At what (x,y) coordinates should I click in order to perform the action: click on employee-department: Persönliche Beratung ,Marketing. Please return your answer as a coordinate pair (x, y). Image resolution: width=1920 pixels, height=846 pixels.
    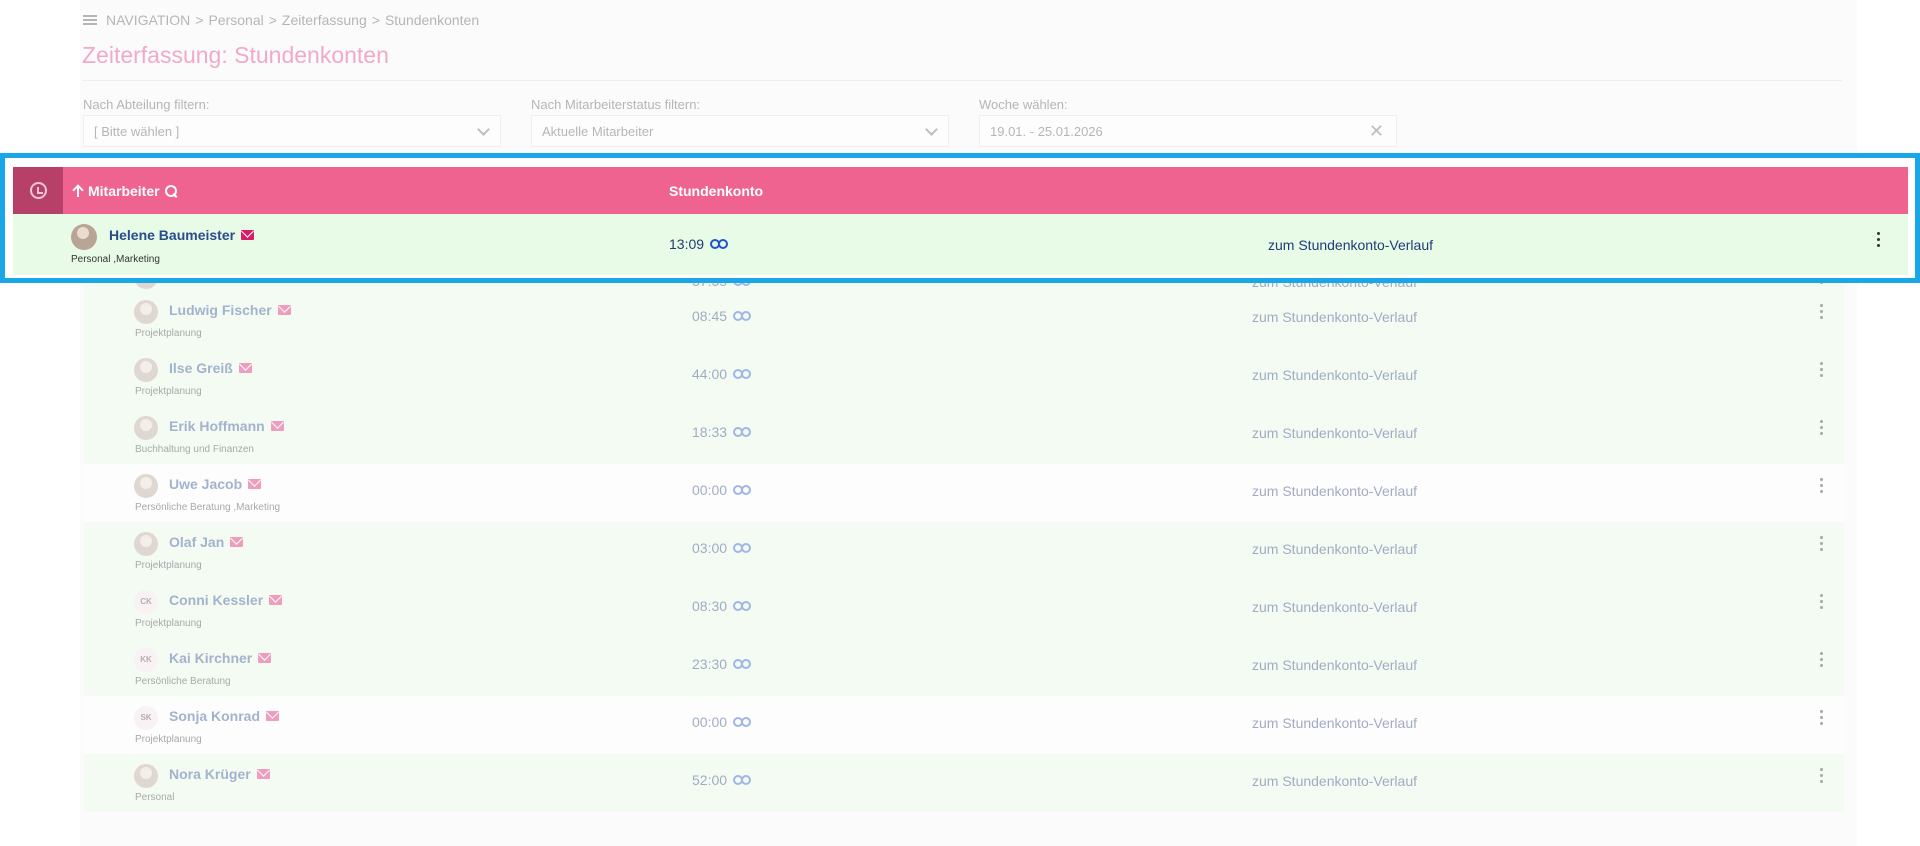
    Looking at the image, I should click on (208, 507).